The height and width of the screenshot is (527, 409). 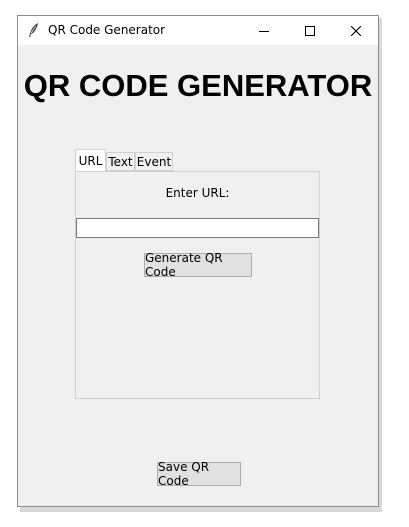 I want to click on window-title: QR Code Generator, so click(x=107, y=30).